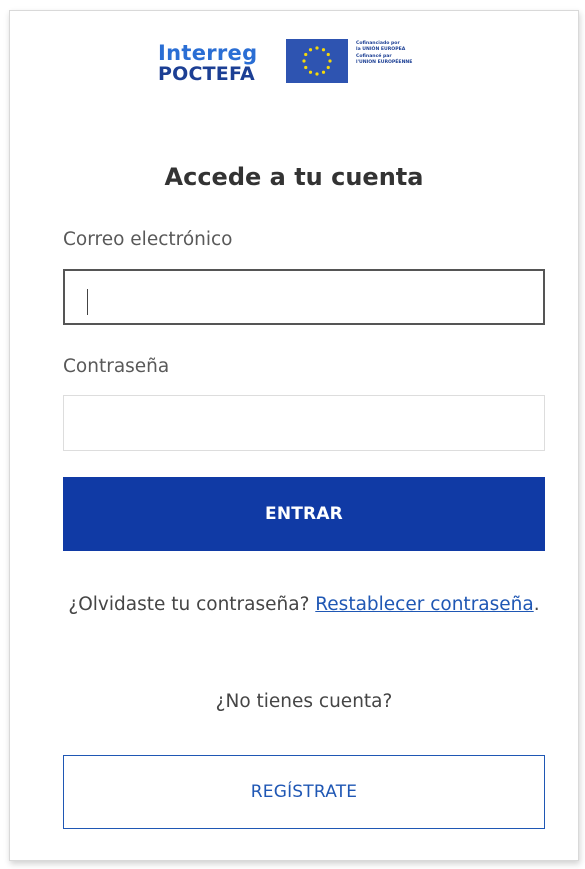 The height and width of the screenshot is (869, 585). What do you see at coordinates (189, 604) in the screenshot?
I see `forgot-prefix: ¿Olvidaste tu contraseña?` at bounding box center [189, 604].